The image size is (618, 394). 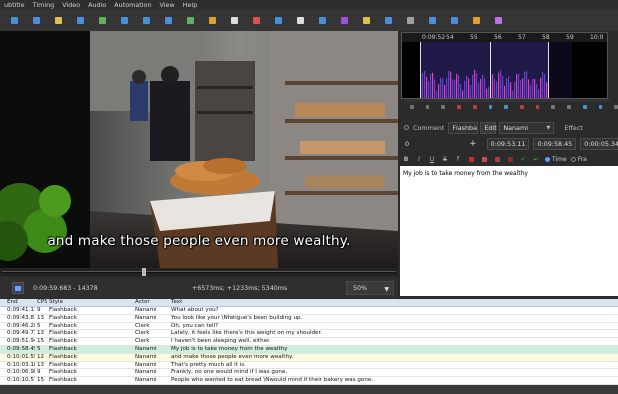 What do you see at coordinates (473, 144) in the screenshot?
I see `layer-increment-icon: +` at bounding box center [473, 144].